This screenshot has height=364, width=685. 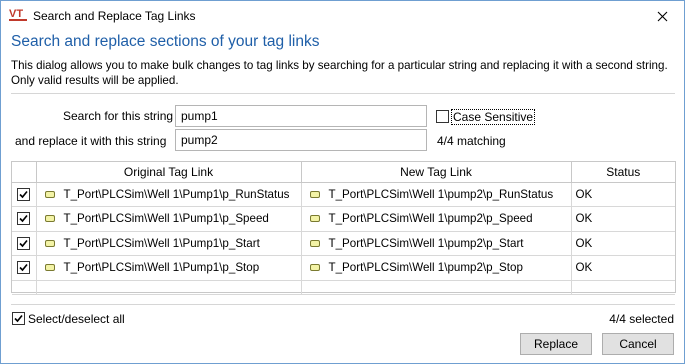 What do you see at coordinates (430, 219) in the screenshot?
I see `new-tag-link: T_Port\PLCSim\Well 1\pump2\p_Speed` at bounding box center [430, 219].